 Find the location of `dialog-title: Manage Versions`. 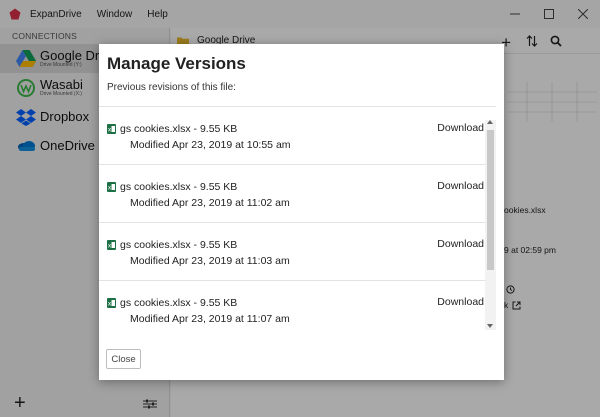

dialog-title: Manage Versions is located at coordinates (176, 63).